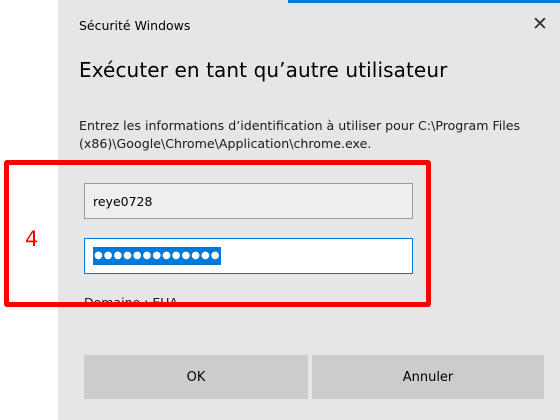 The image size is (560, 420). I want to click on dialog-heading: Exécuter en tant qu’autre utilisateur, so click(263, 70).